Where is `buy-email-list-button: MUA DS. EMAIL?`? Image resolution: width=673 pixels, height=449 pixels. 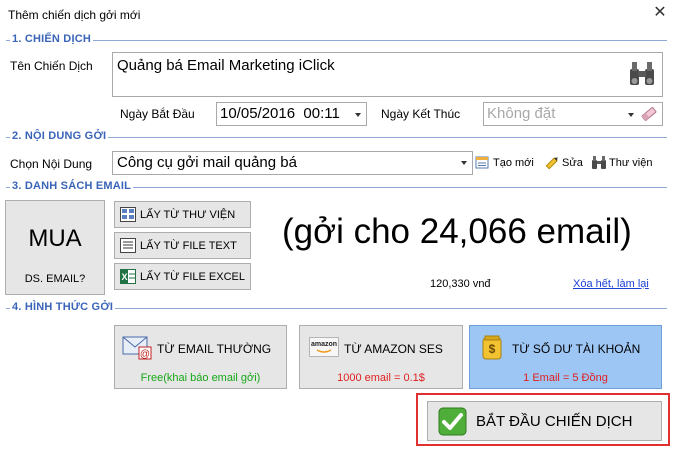
buy-email-list-button: MUA DS. EMAIL? is located at coordinates (55, 247).